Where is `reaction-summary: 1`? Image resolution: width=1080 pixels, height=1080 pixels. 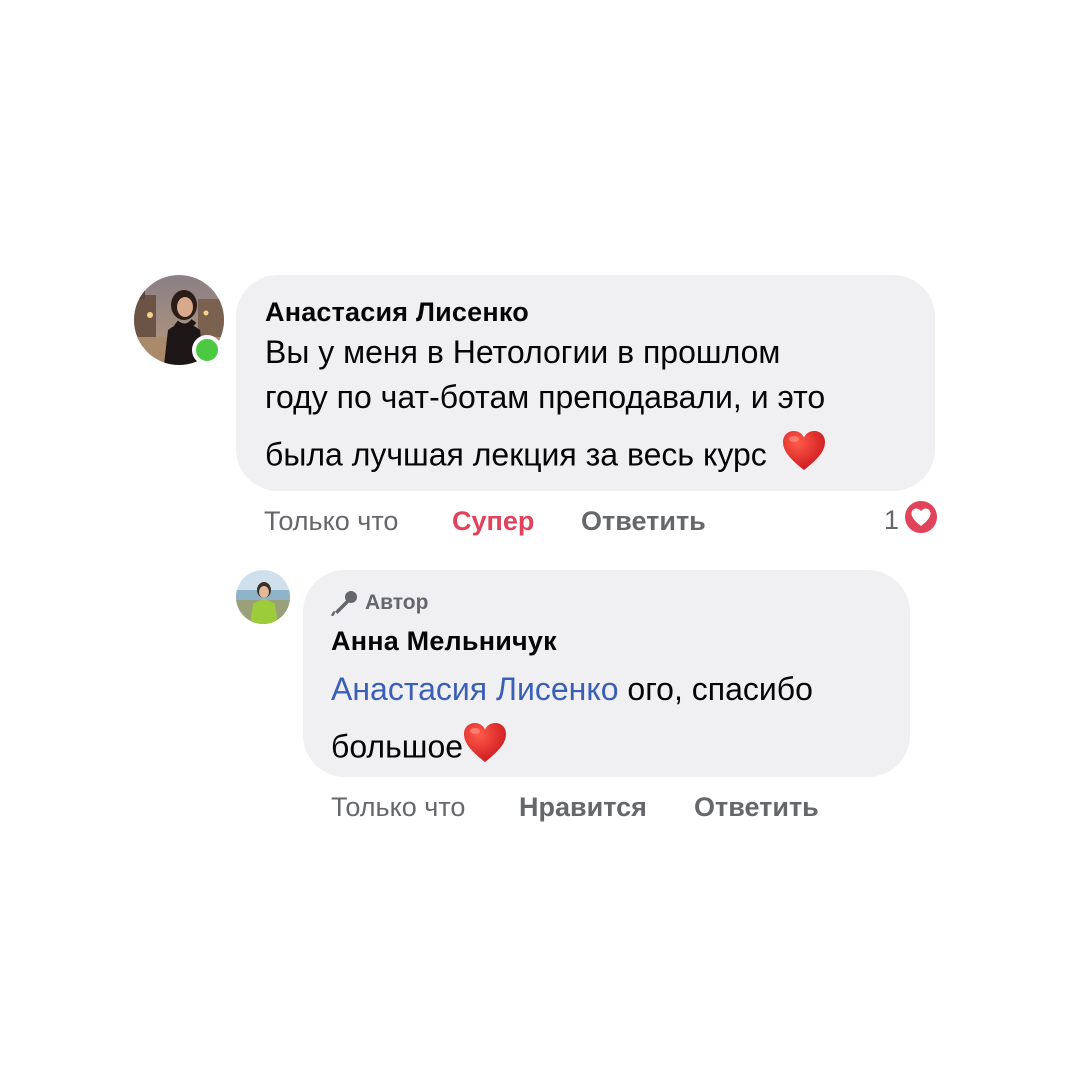 reaction-summary: 1 is located at coordinates (912, 518).